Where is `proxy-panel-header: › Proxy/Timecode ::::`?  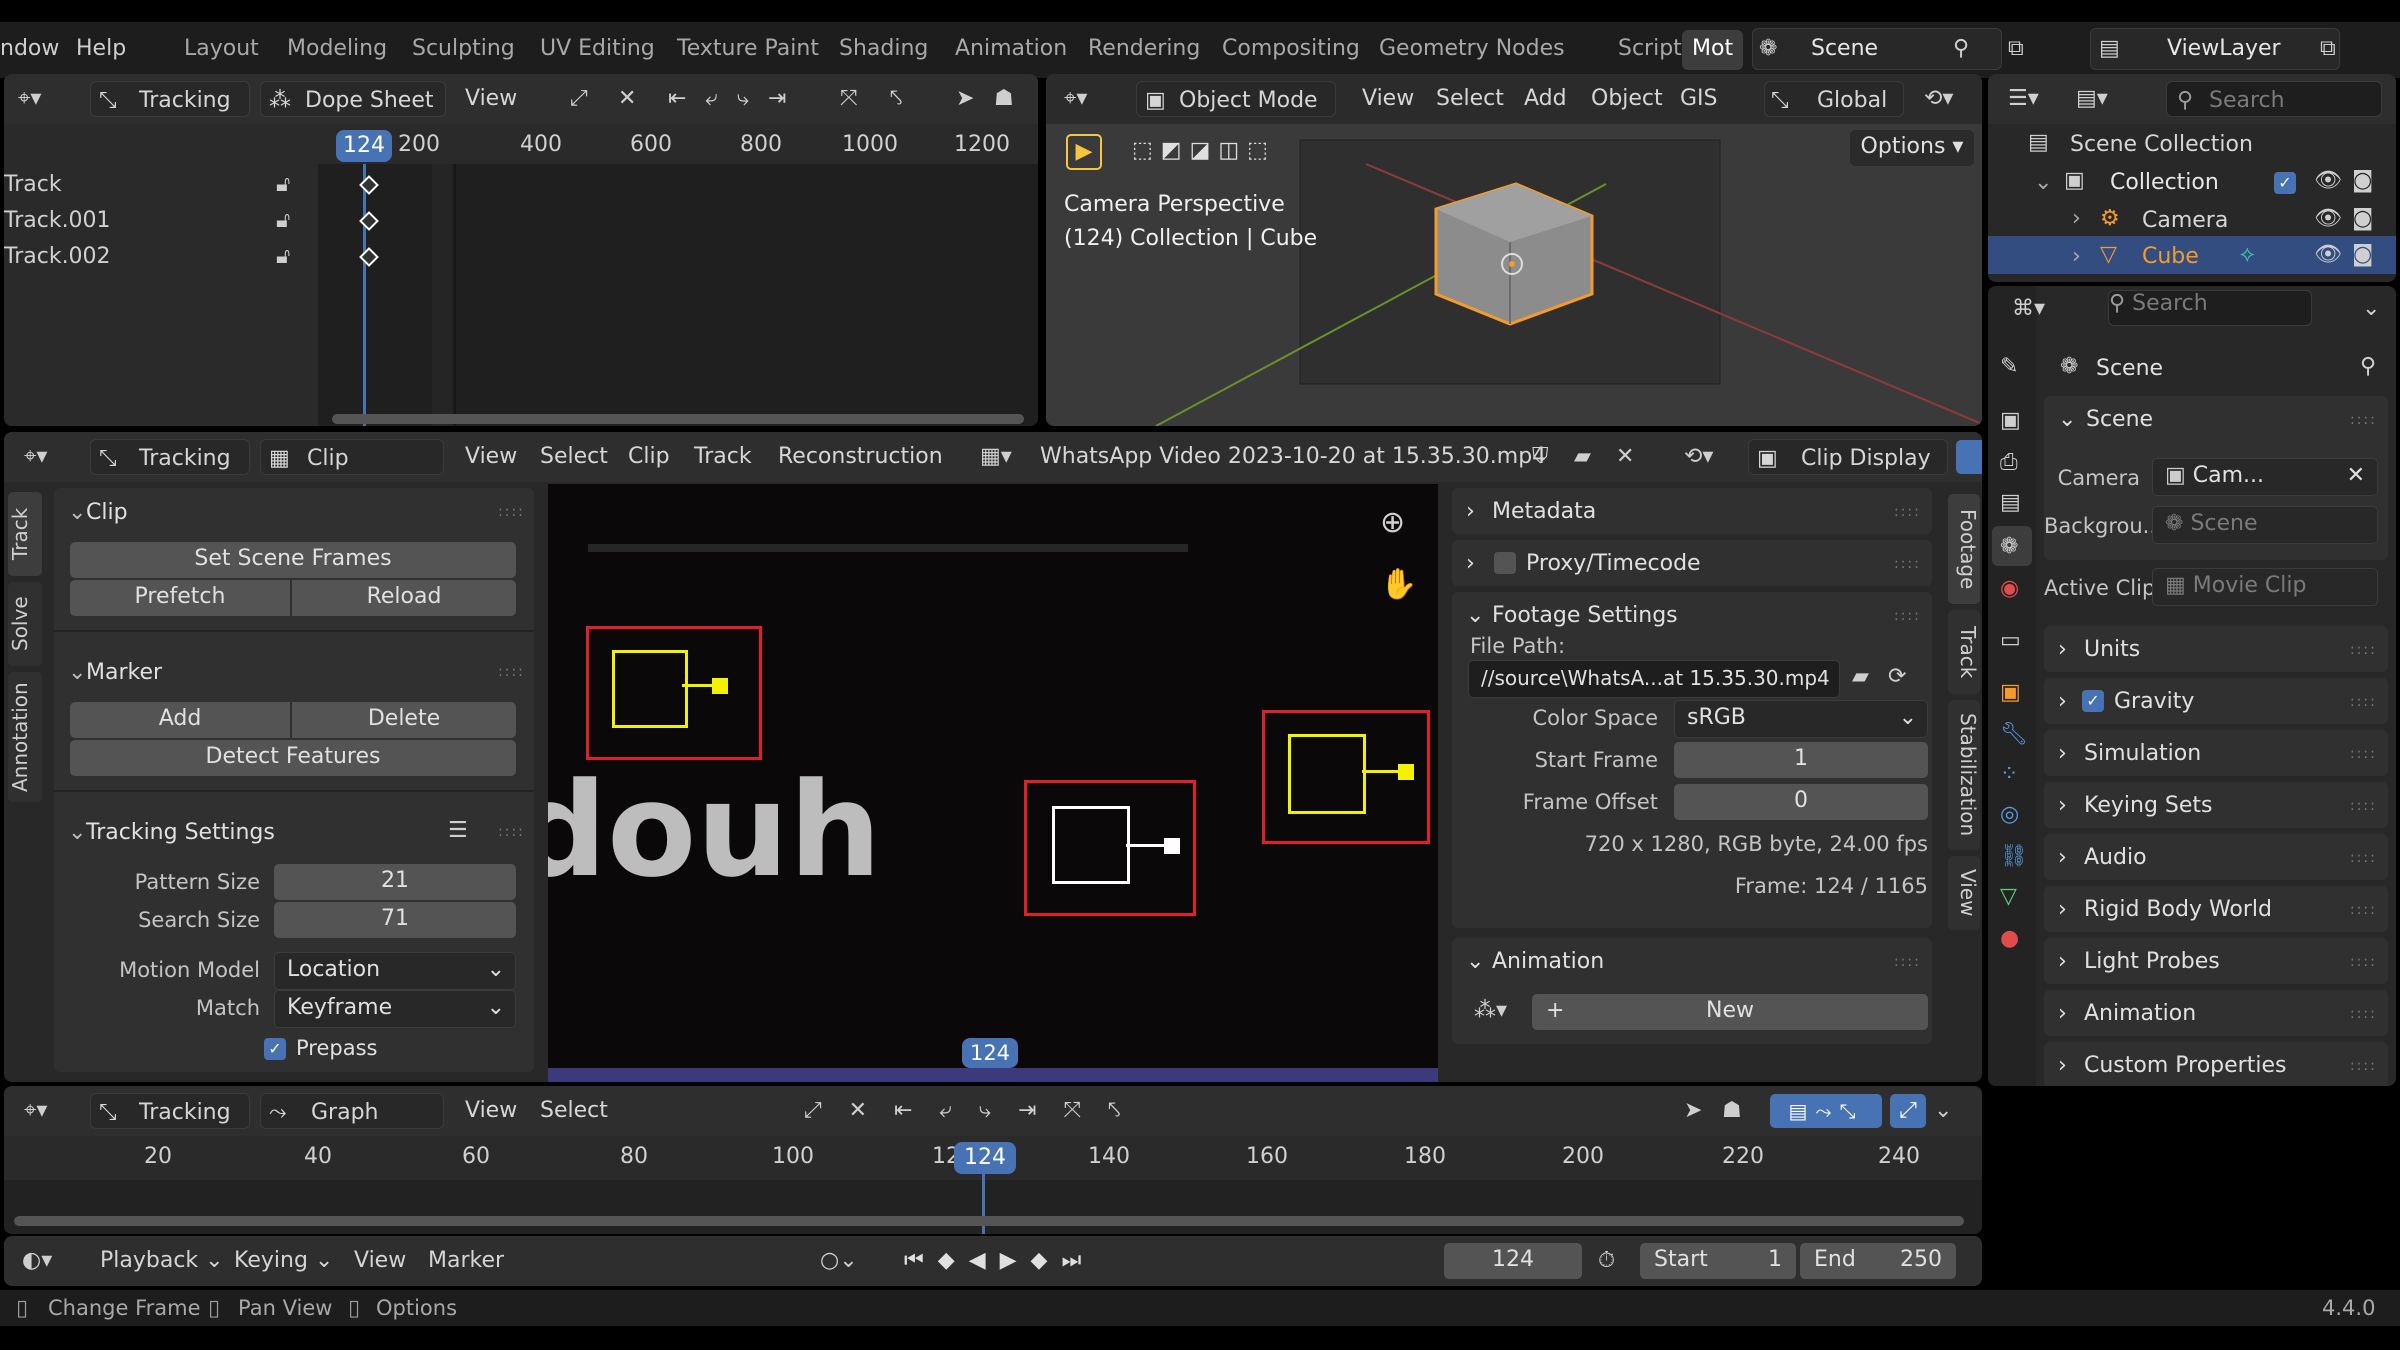 proxy-panel-header: › Proxy/Timecode :::: is located at coordinates (1692, 563).